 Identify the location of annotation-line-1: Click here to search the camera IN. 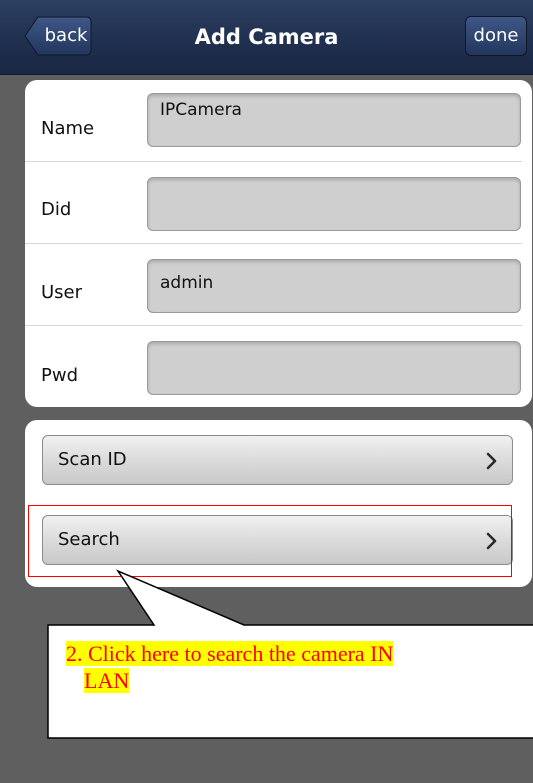
(241, 653).